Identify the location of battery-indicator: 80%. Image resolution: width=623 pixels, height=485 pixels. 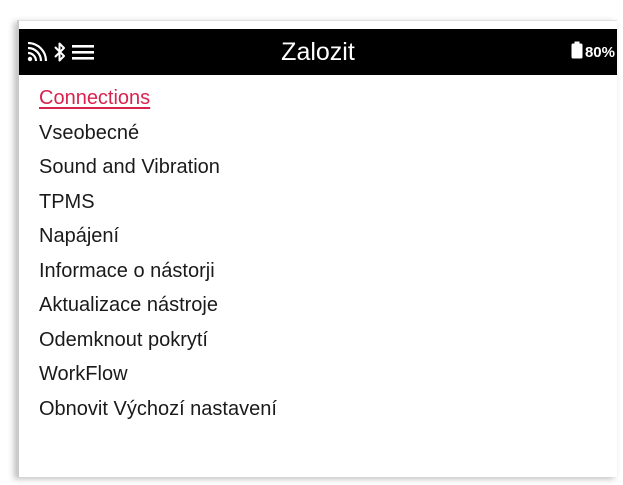
(593, 52).